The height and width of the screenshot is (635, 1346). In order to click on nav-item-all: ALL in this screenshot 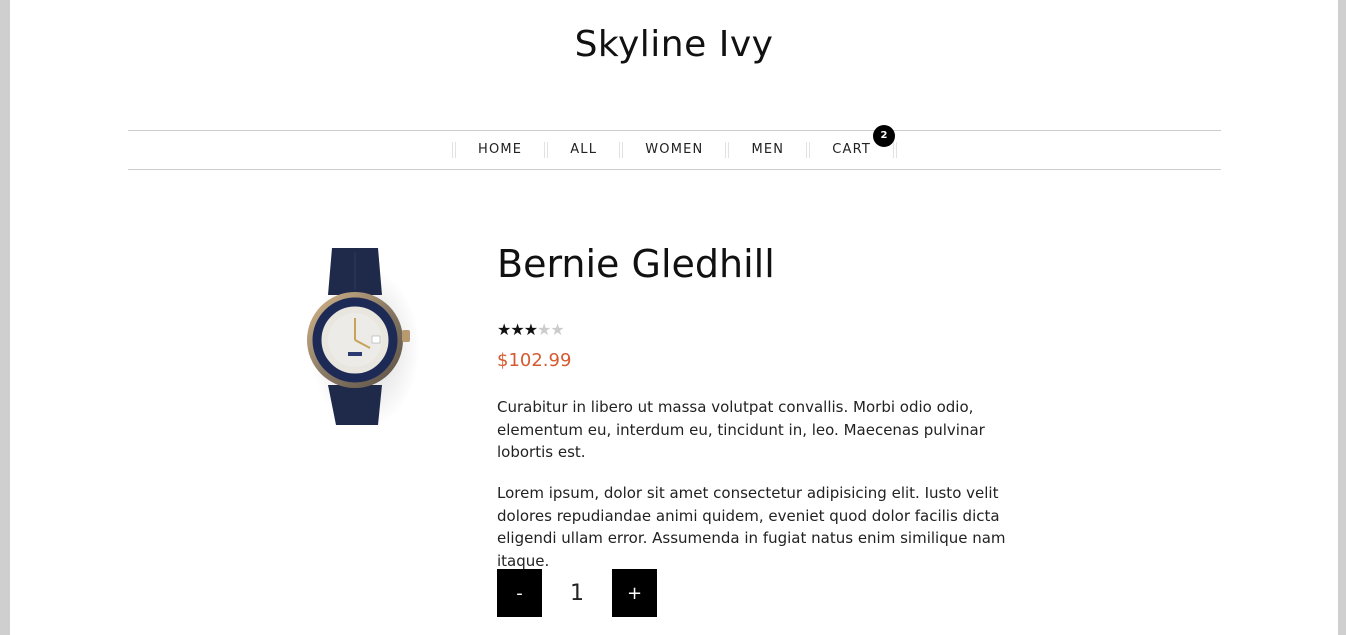, I will do `click(583, 150)`.